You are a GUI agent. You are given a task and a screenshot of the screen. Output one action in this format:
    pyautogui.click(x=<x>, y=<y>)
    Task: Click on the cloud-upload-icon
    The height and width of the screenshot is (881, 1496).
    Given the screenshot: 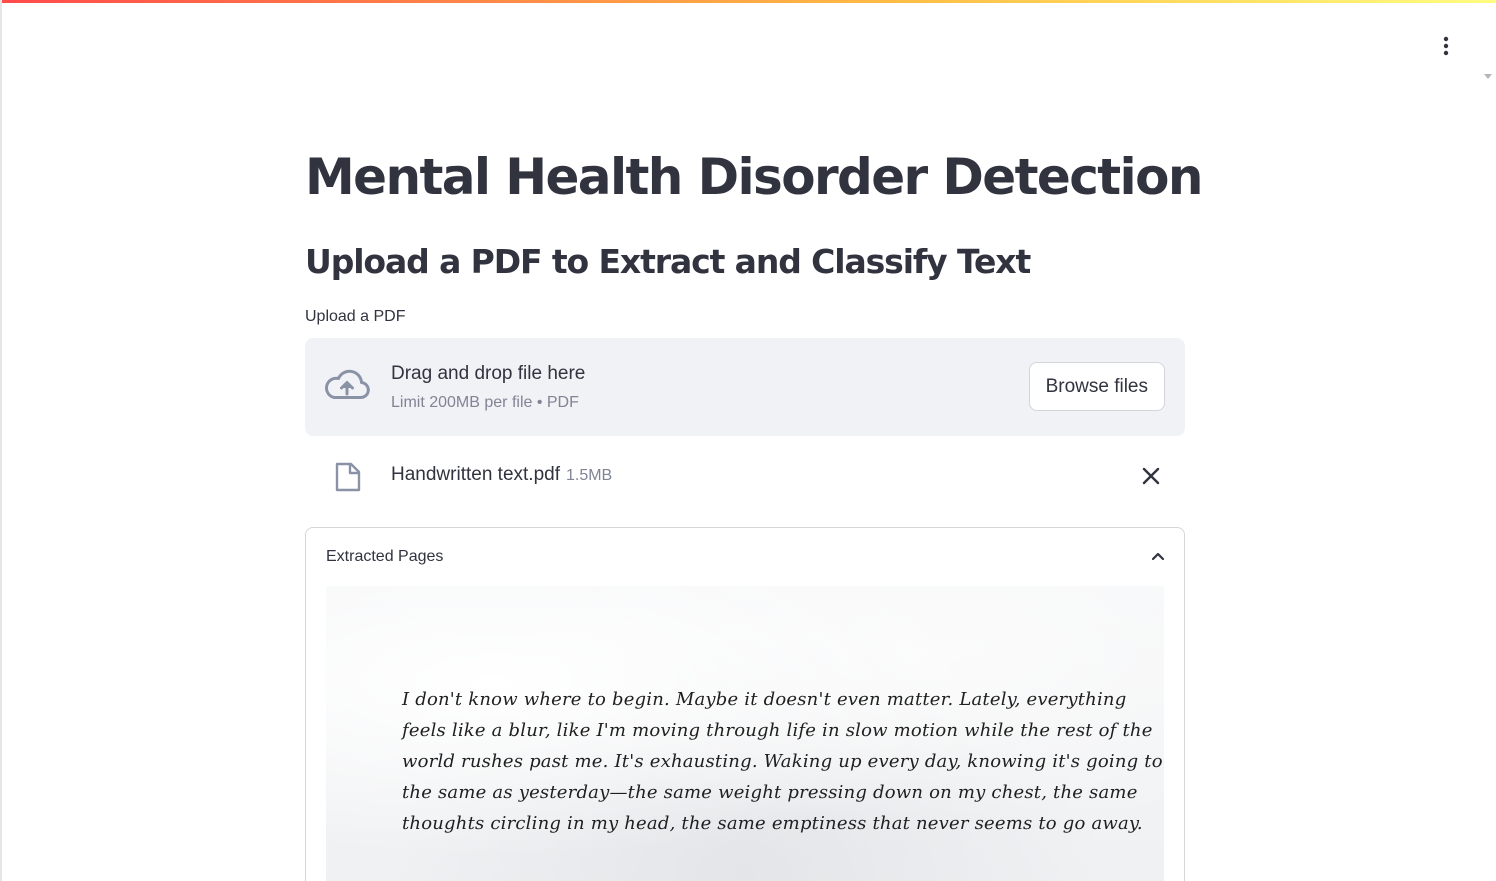 What is the action you would take?
    pyautogui.click(x=347, y=384)
    